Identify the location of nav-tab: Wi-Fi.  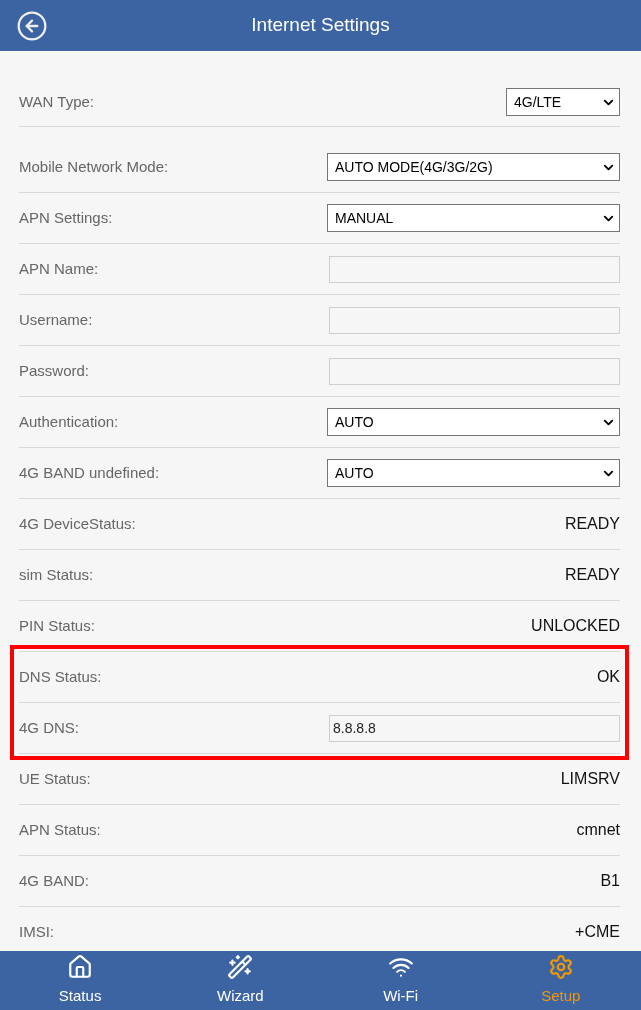
(400, 980).